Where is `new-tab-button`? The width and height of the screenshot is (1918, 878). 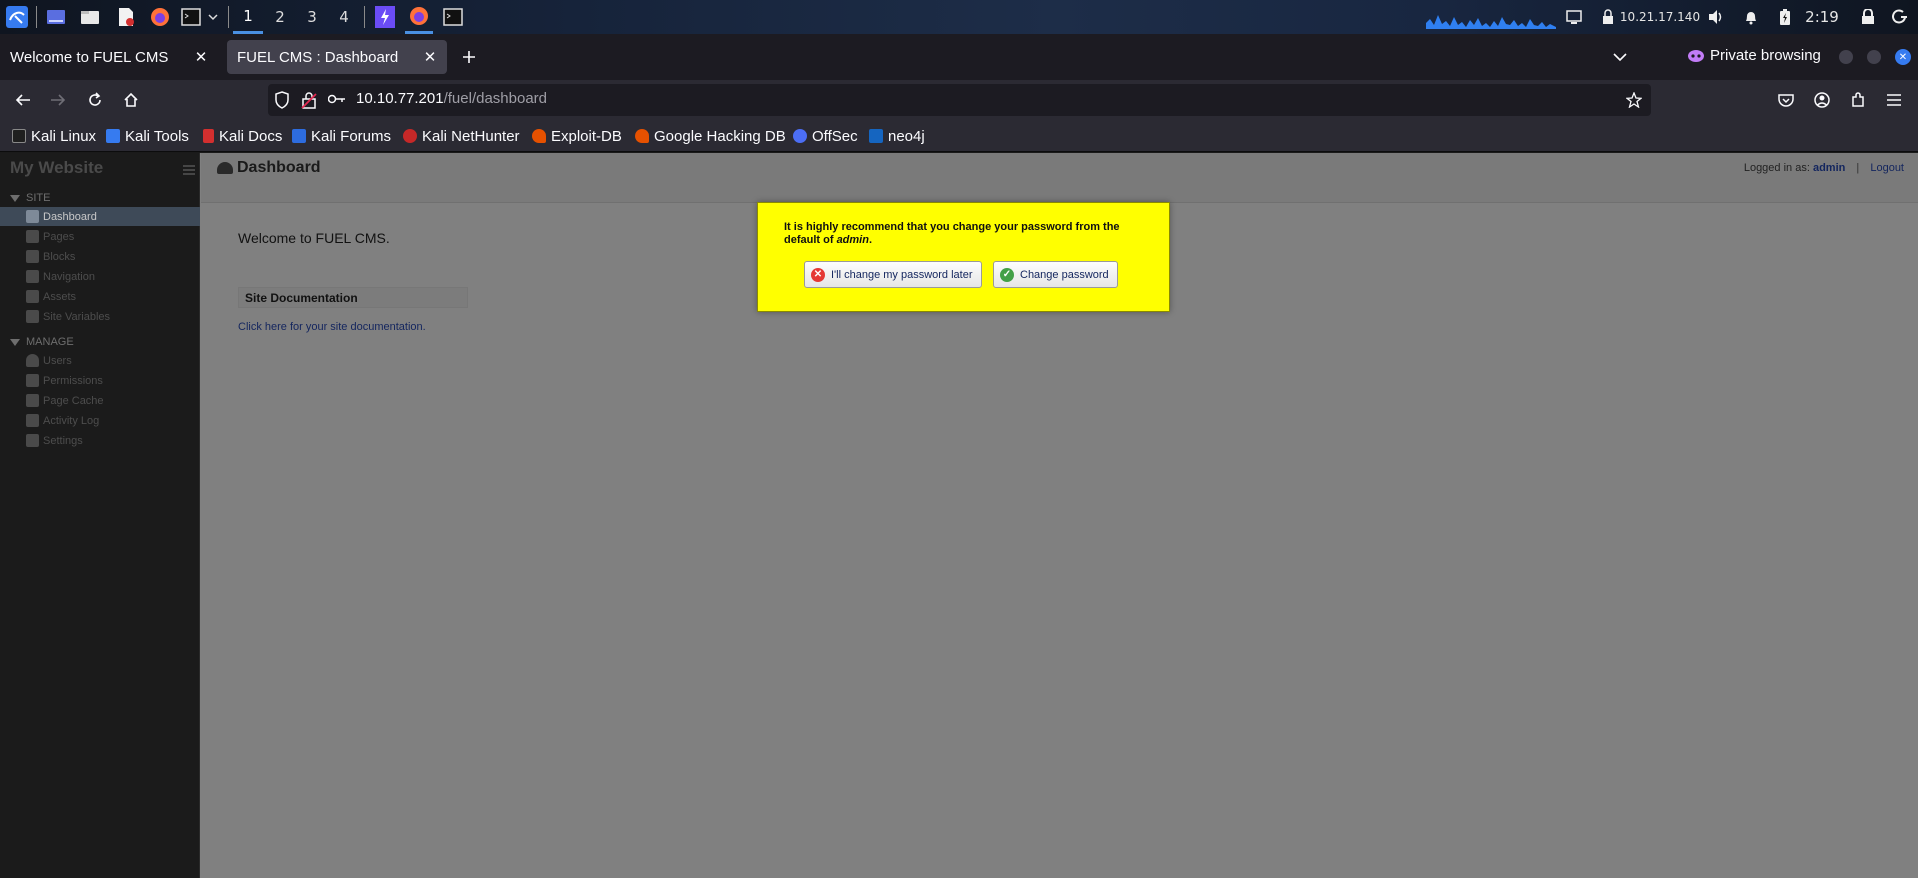
new-tab-button is located at coordinates (469, 57).